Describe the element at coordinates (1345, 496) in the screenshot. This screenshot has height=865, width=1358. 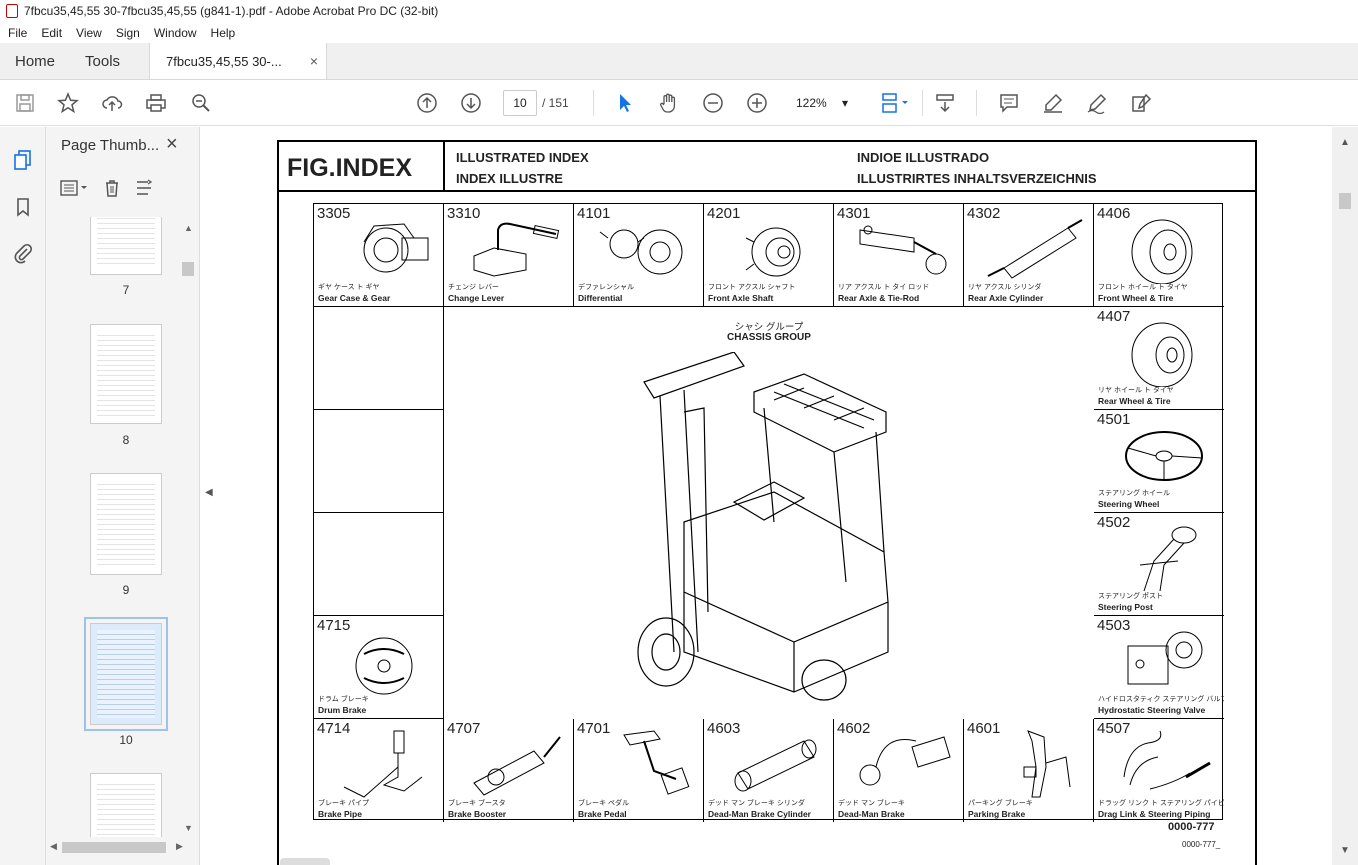
I see `document-scrollbar: ▲ ▼` at that location.